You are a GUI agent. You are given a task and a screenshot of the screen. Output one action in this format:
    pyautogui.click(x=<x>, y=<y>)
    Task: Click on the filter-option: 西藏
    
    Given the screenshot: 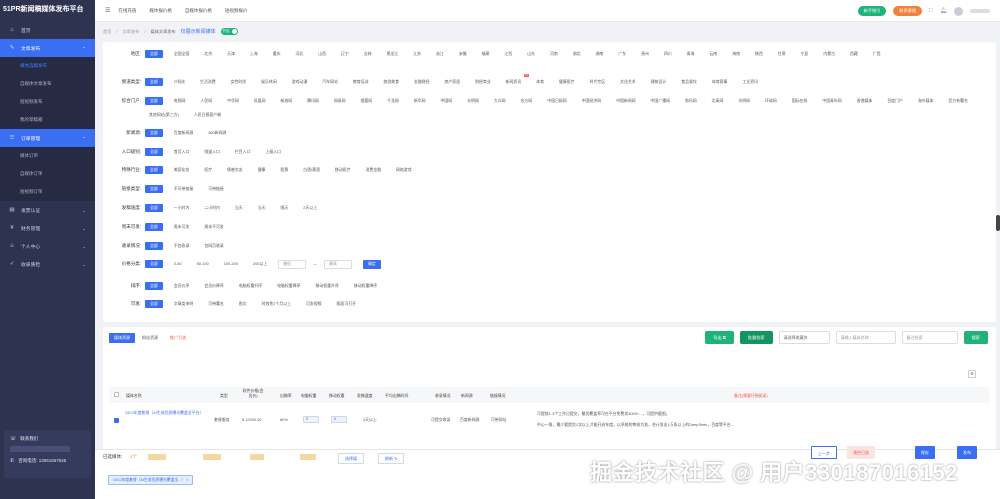 What is the action you would take?
    pyautogui.click(x=854, y=54)
    